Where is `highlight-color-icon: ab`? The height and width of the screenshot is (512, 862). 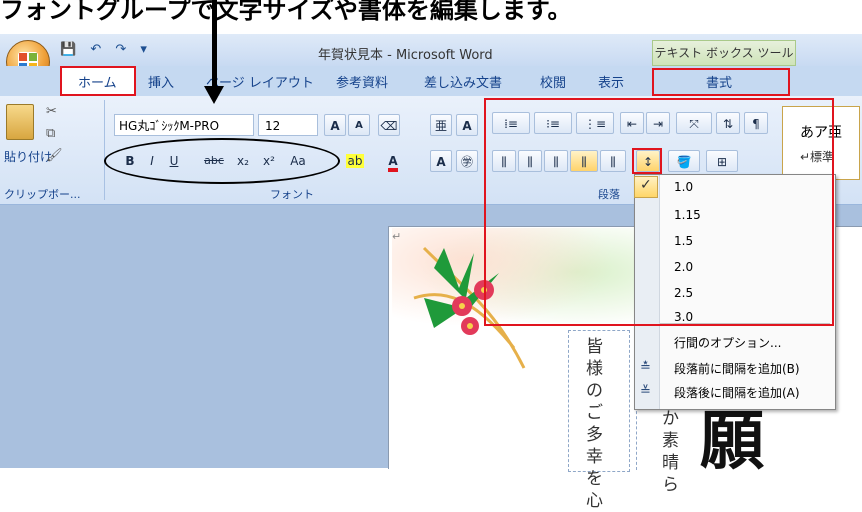
highlight-color-icon: ab is located at coordinates (355, 161).